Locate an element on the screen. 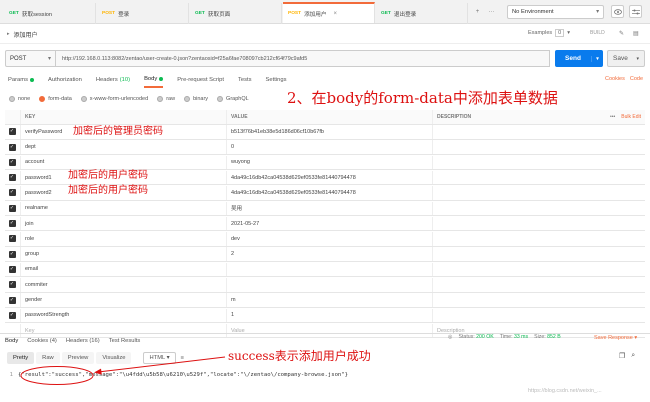 This screenshot has width=650, height=402. success-arrow-head is located at coordinates (98, 371).